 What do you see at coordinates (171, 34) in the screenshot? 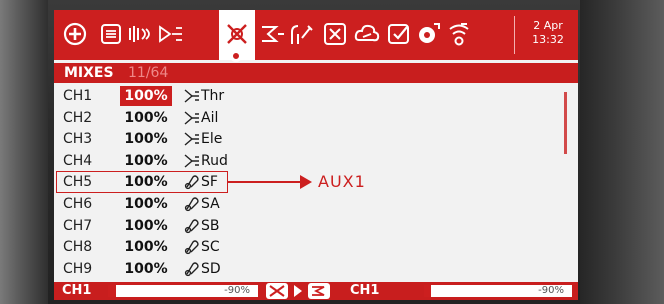
I see `inputs-icon` at bounding box center [171, 34].